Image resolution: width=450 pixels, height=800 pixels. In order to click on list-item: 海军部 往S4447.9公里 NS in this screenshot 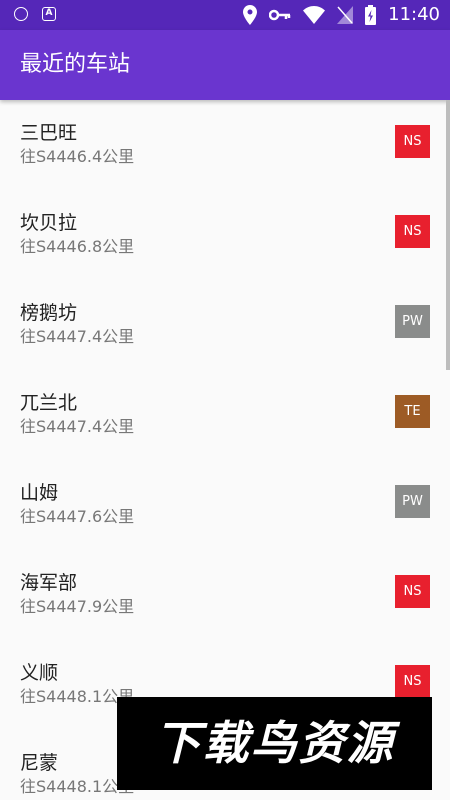, I will do `click(225, 595)`.